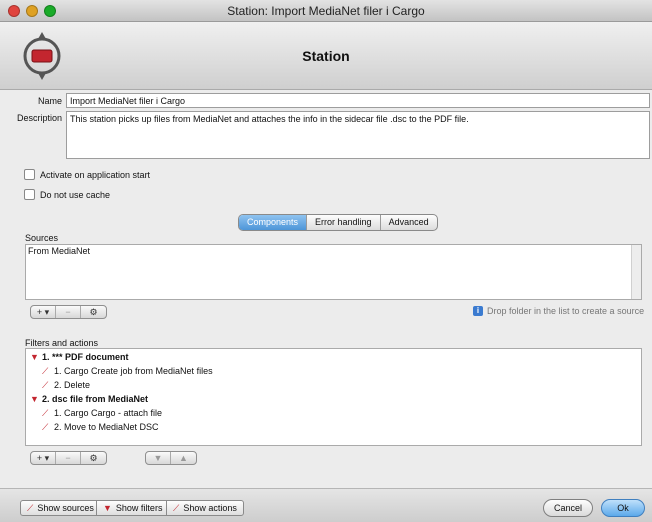 The image size is (652, 522). What do you see at coordinates (623, 508) in the screenshot?
I see `ok-button: Ok` at bounding box center [623, 508].